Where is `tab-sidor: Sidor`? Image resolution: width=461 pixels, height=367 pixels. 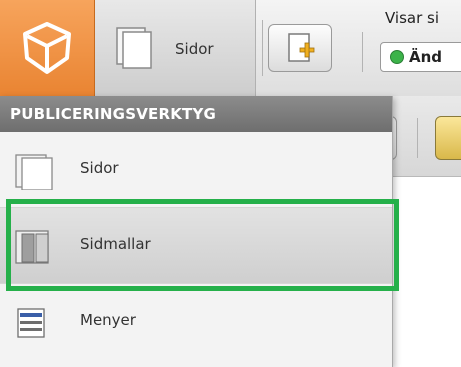
tab-sidor: Sidor is located at coordinates (175, 48).